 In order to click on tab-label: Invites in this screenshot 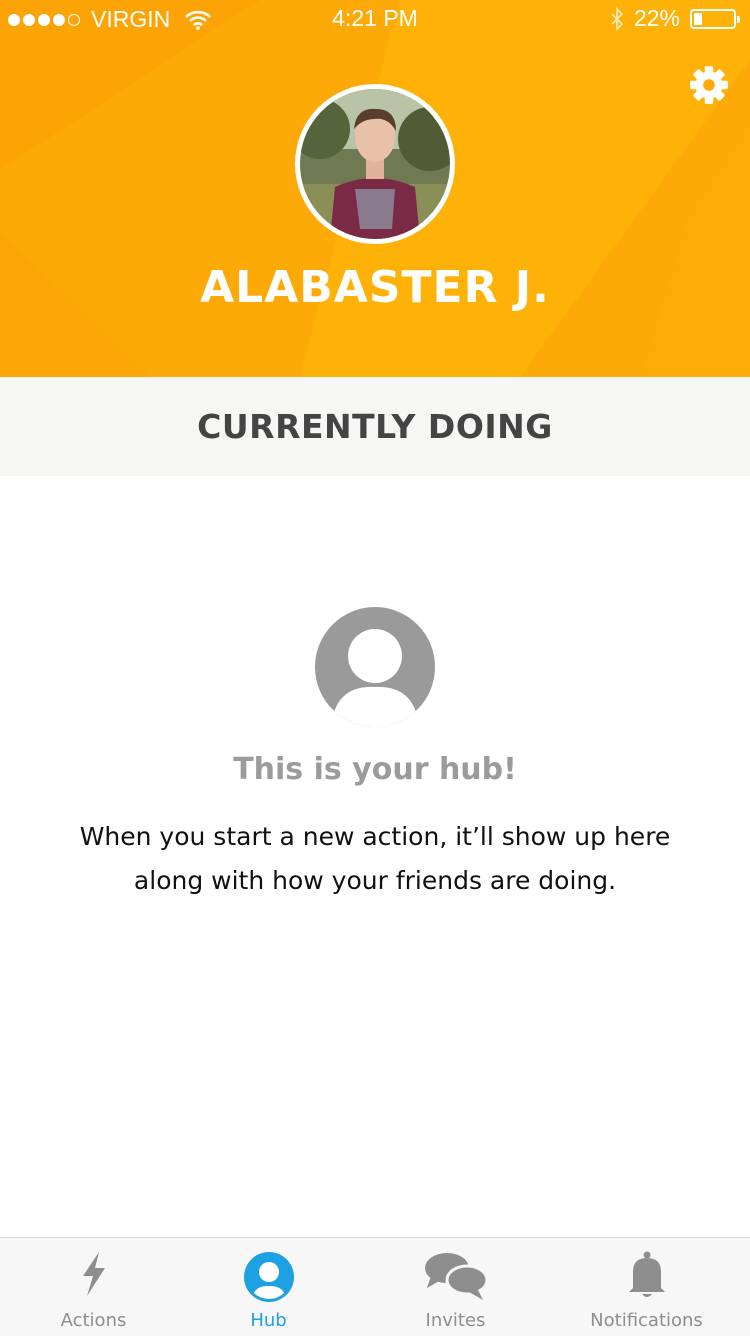, I will do `click(455, 1320)`.